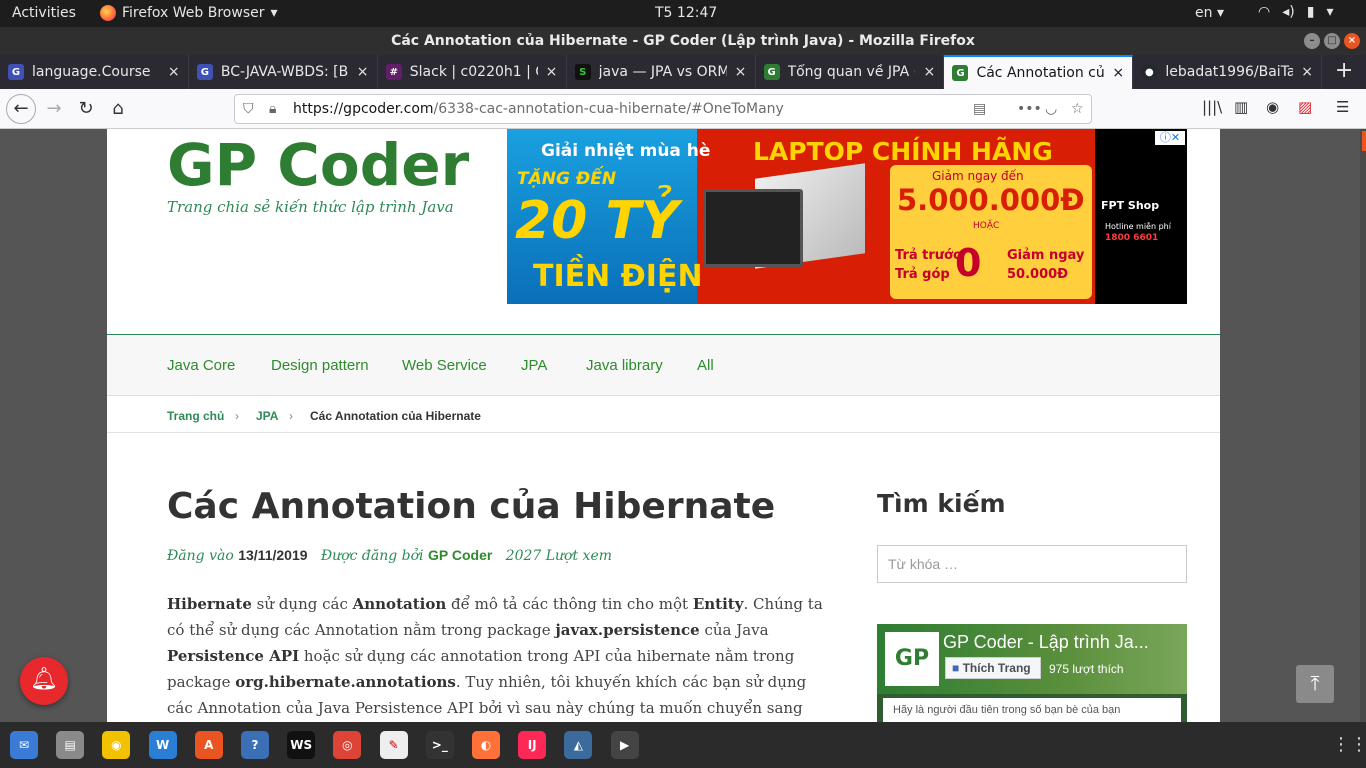 This screenshot has width=1366, height=768. What do you see at coordinates (86, 109) in the screenshot?
I see `reload-button: ↻` at bounding box center [86, 109].